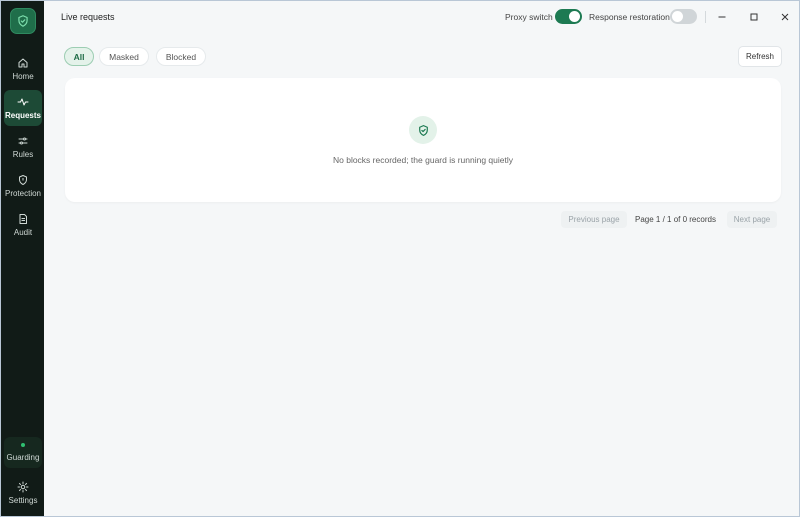 This screenshot has height=517, width=800. I want to click on sidebar-item-label: Protection, so click(23, 193).